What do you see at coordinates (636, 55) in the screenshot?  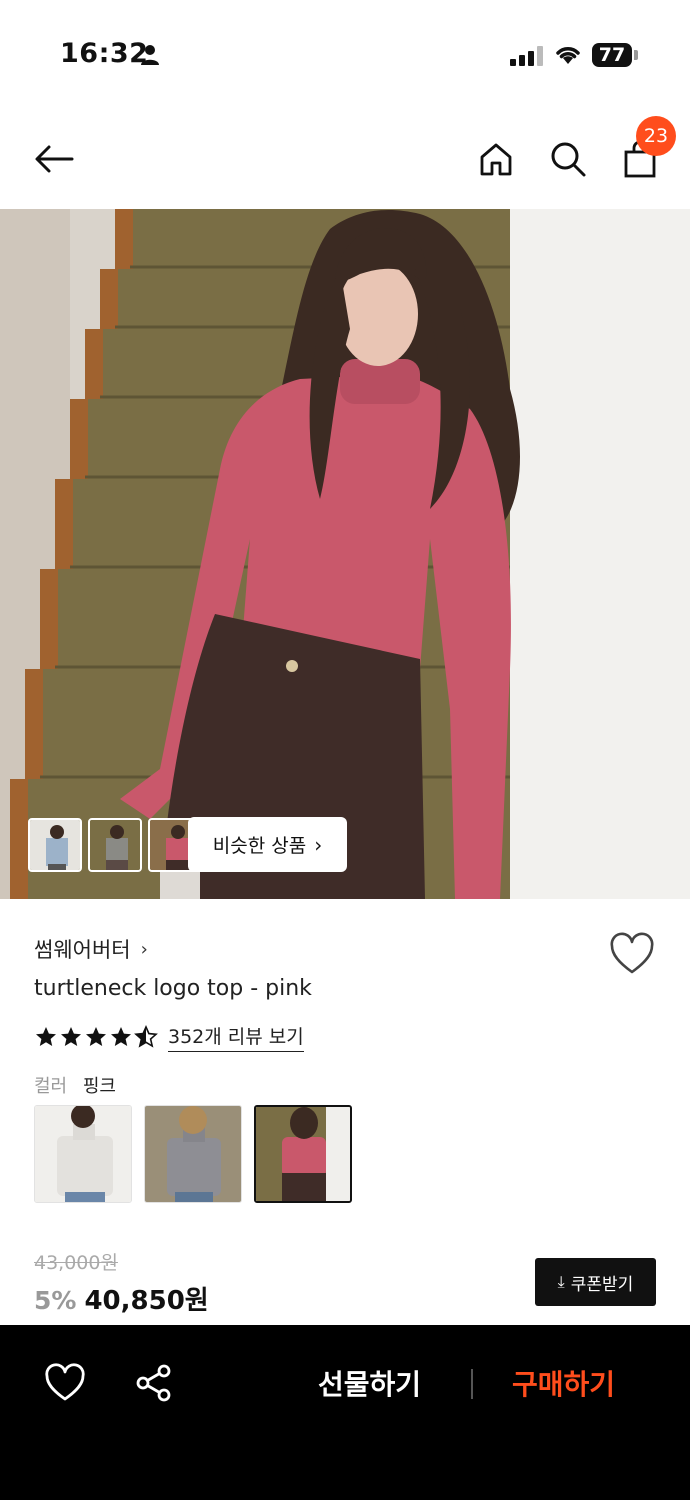 I see `battery-tip` at bounding box center [636, 55].